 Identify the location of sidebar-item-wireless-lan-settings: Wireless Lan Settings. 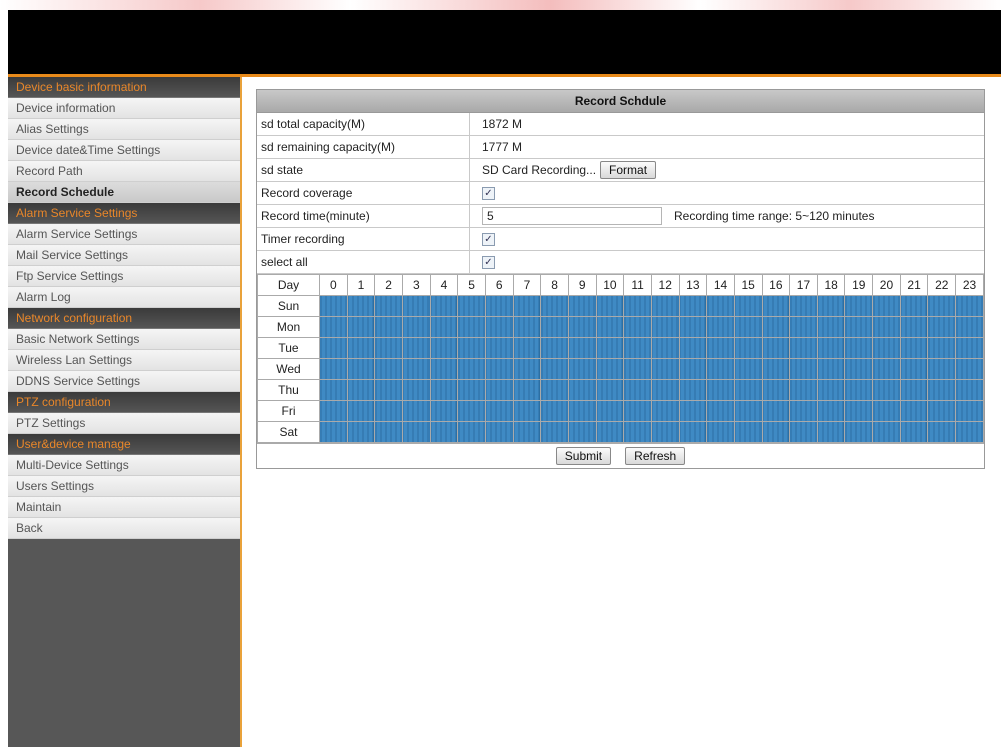
(124, 360).